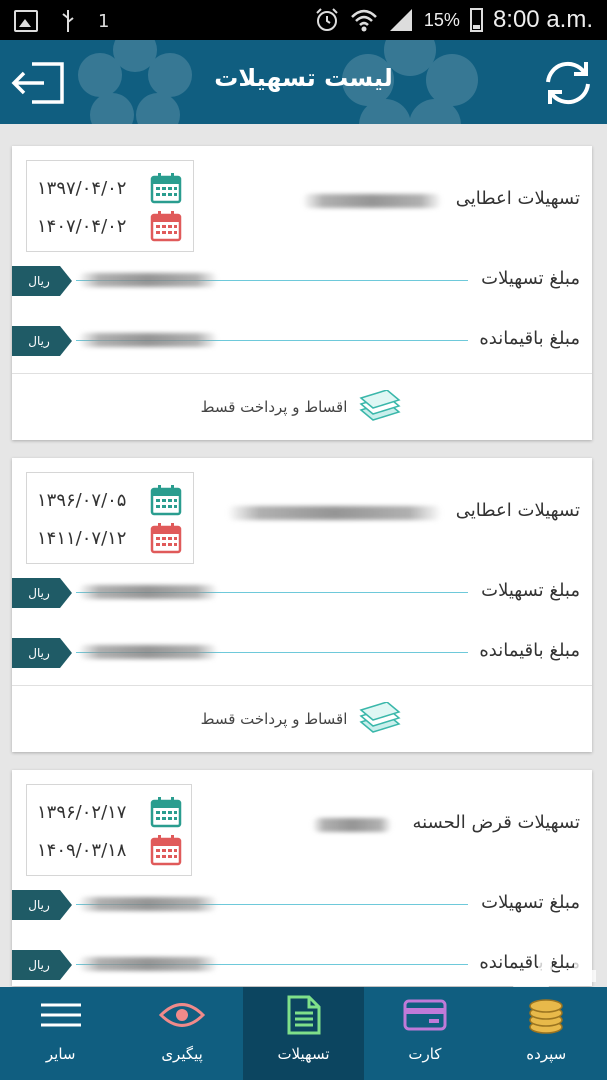 The image size is (607, 1080). I want to click on refresh-button, so click(568, 83).